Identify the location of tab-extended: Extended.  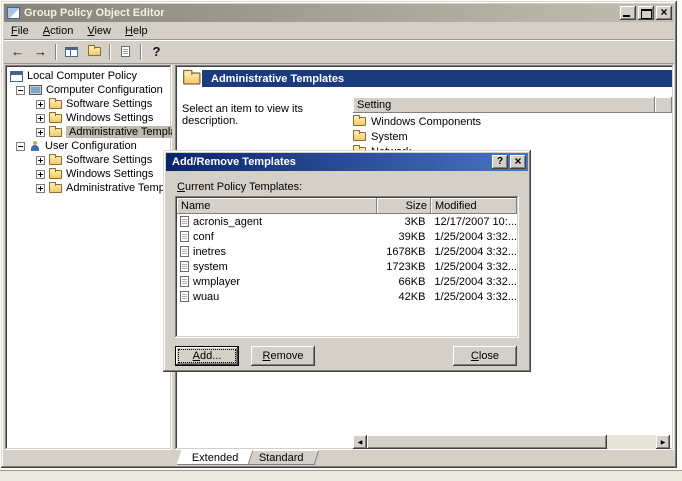
(215, 457).